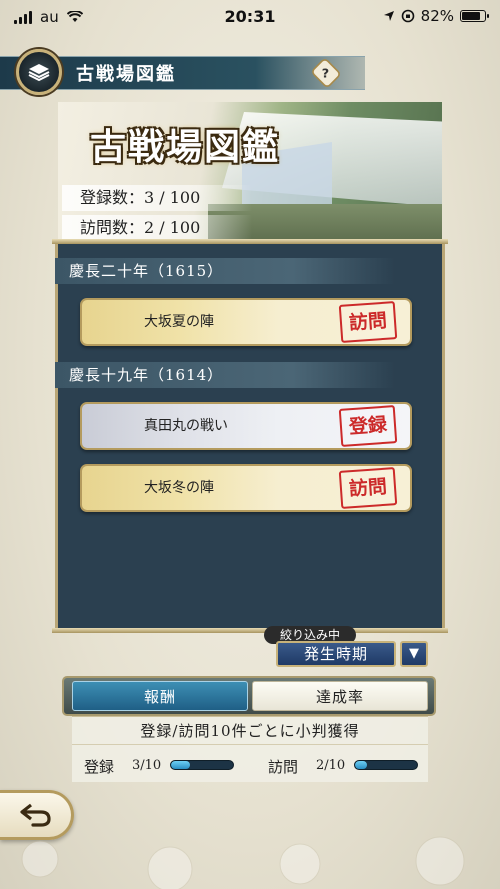 The image size is (500, 889). What do you see at coordinates (246, 322) in the screenshot?
I see `list-item: 大坂夏の陣 訪問` at bounding box center [246, 322].